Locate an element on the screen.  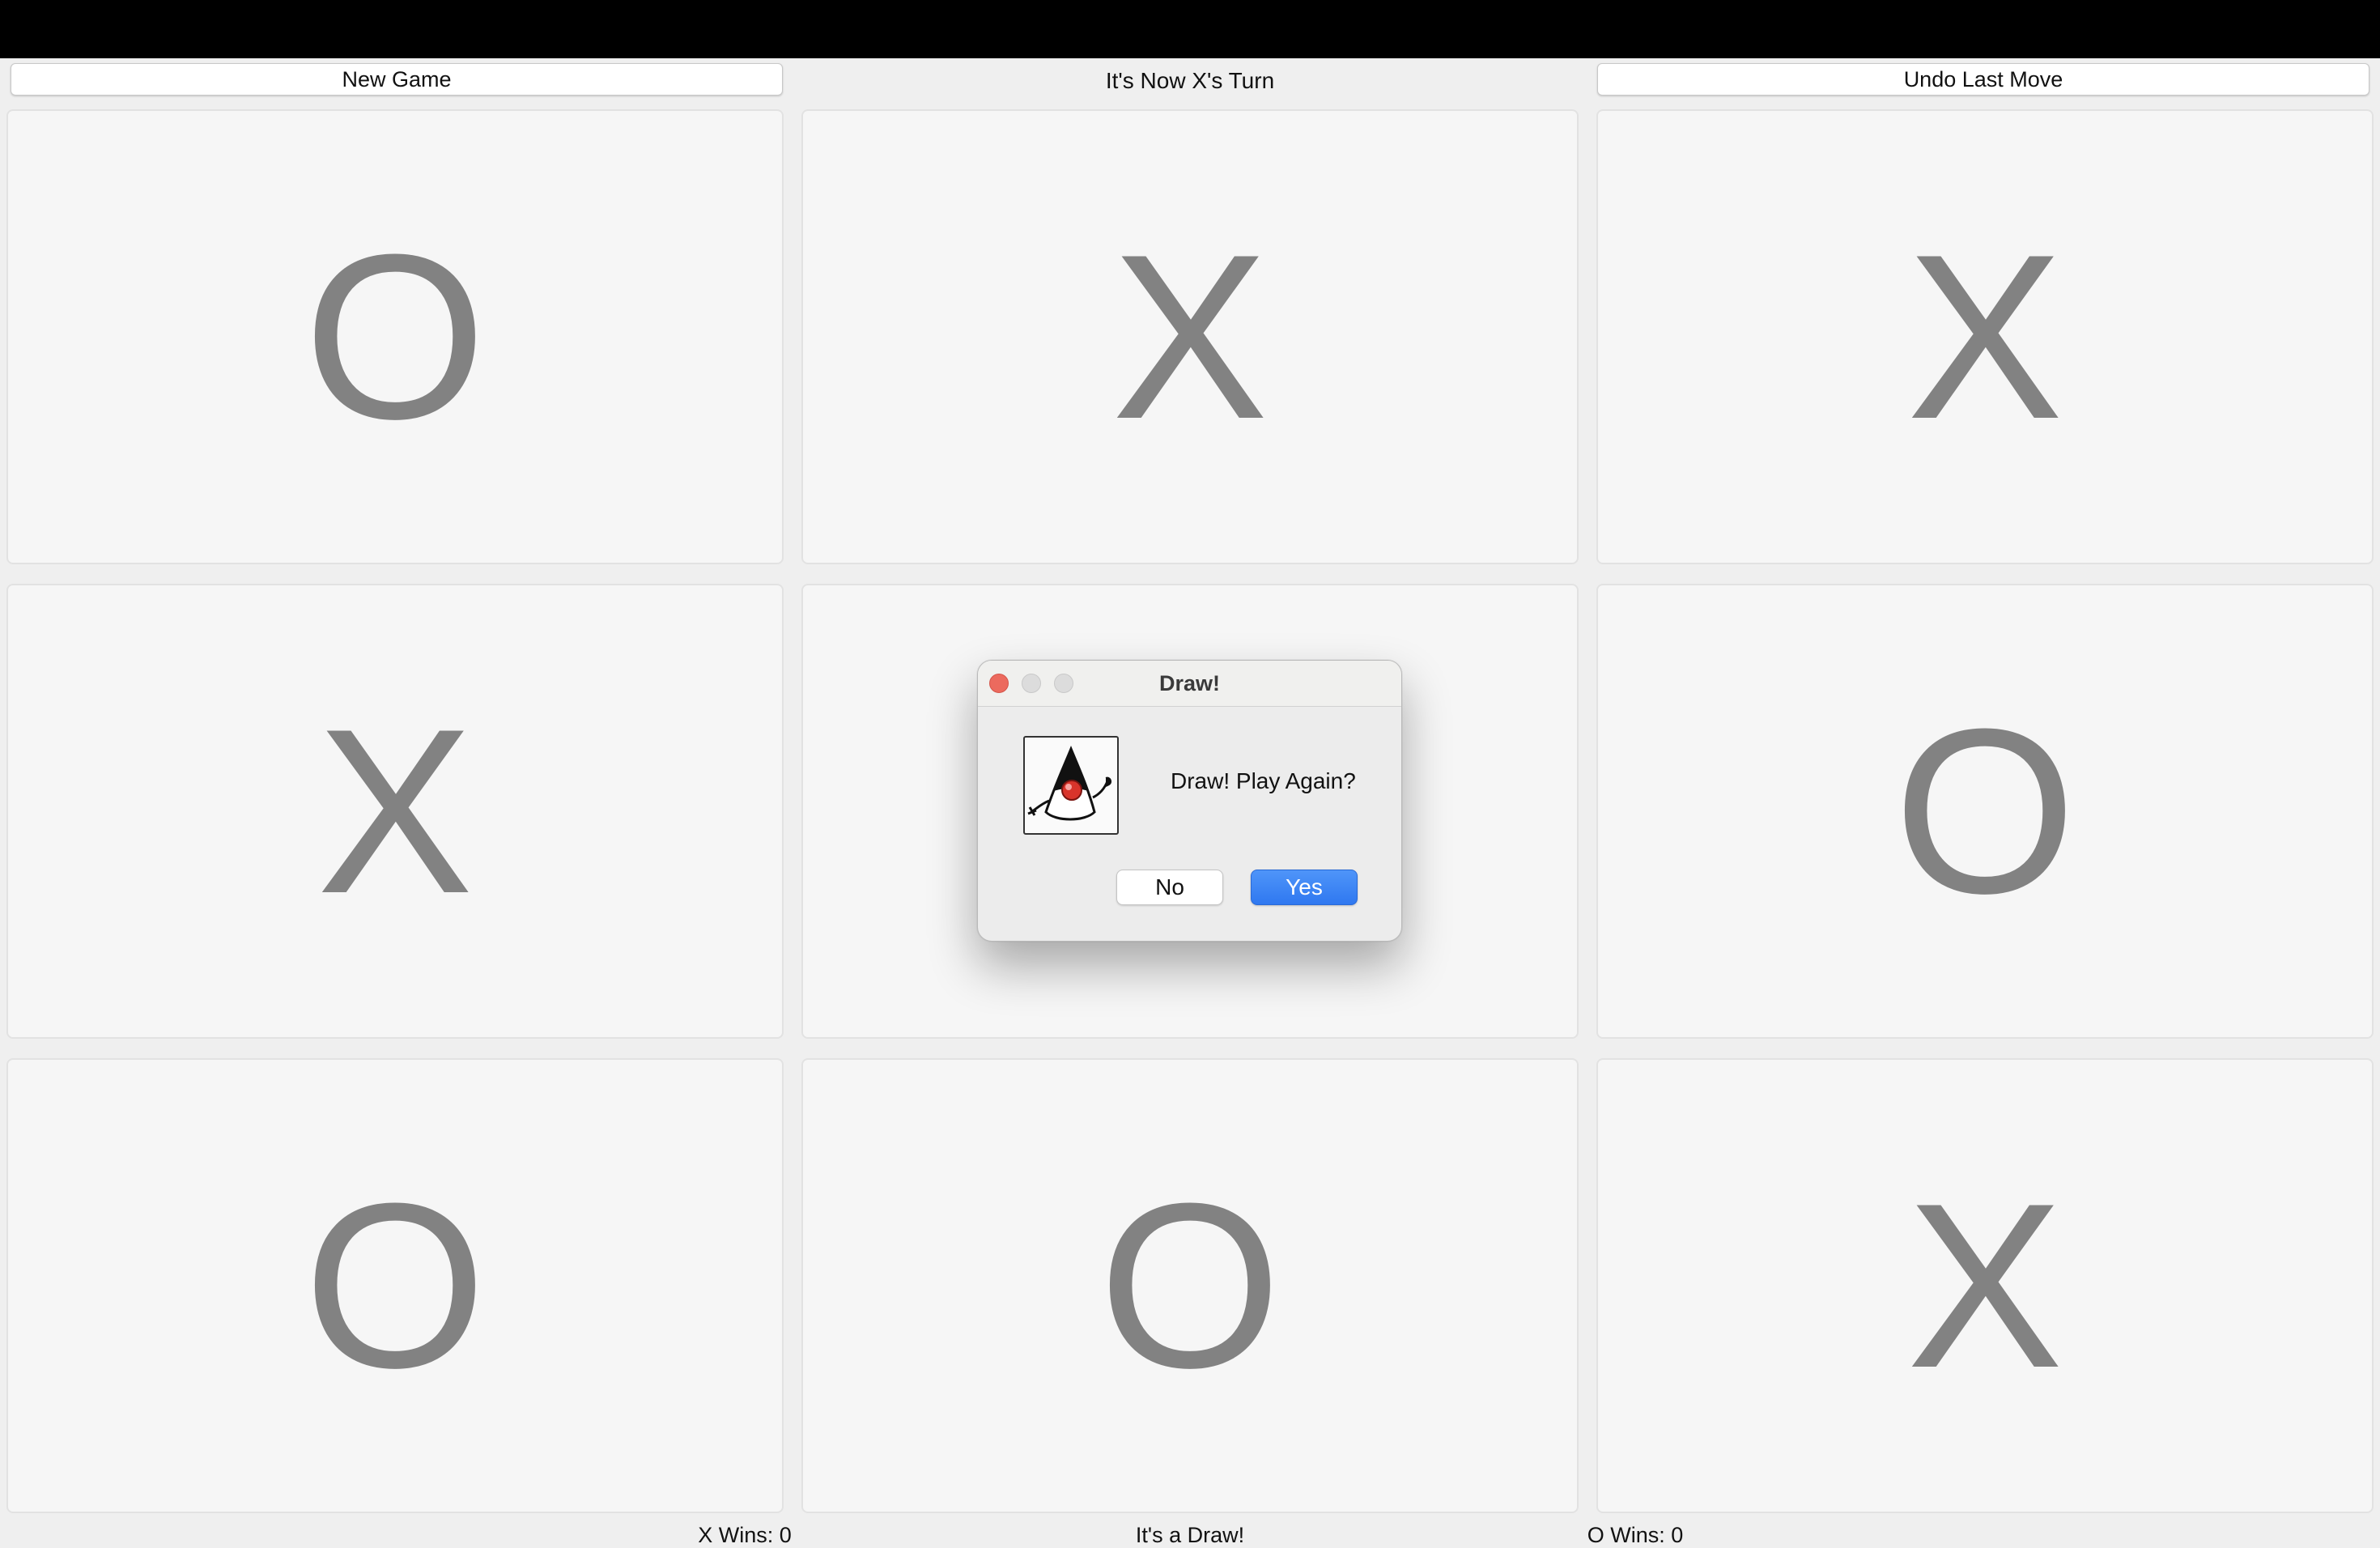
board-cell-6: O is located at coordinates (1985, 812).